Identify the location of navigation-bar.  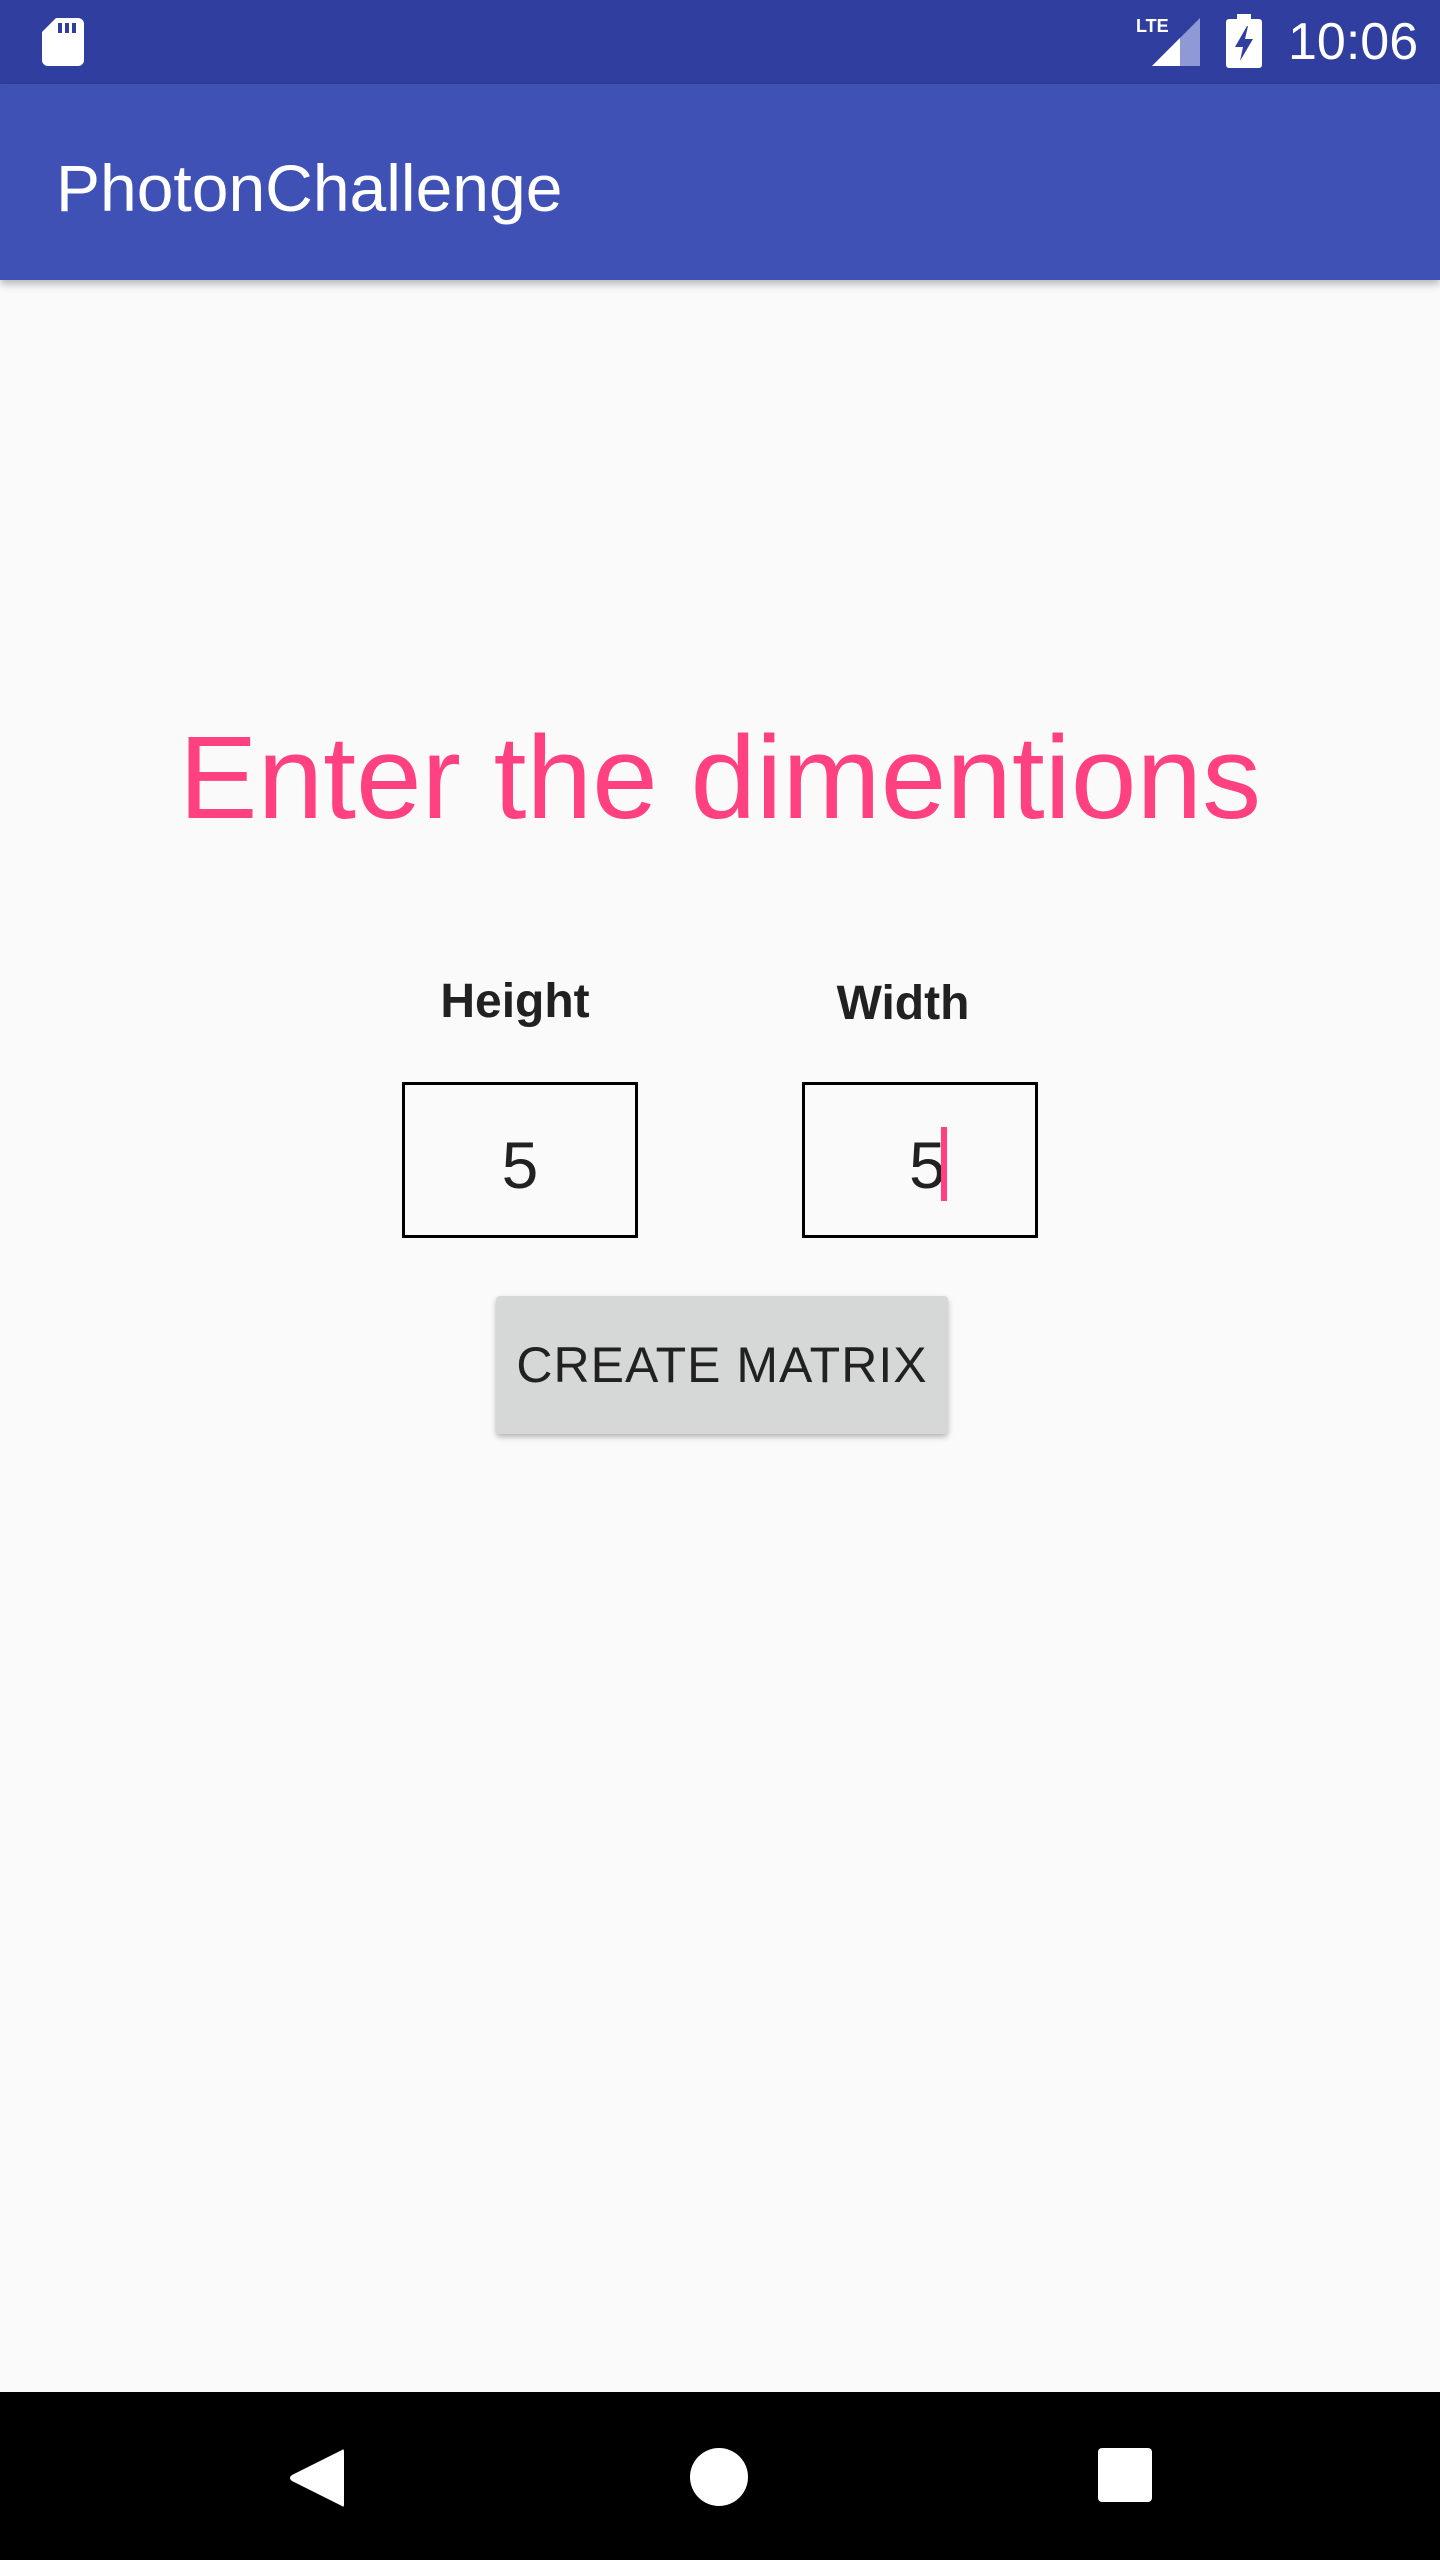
(720, 2476).